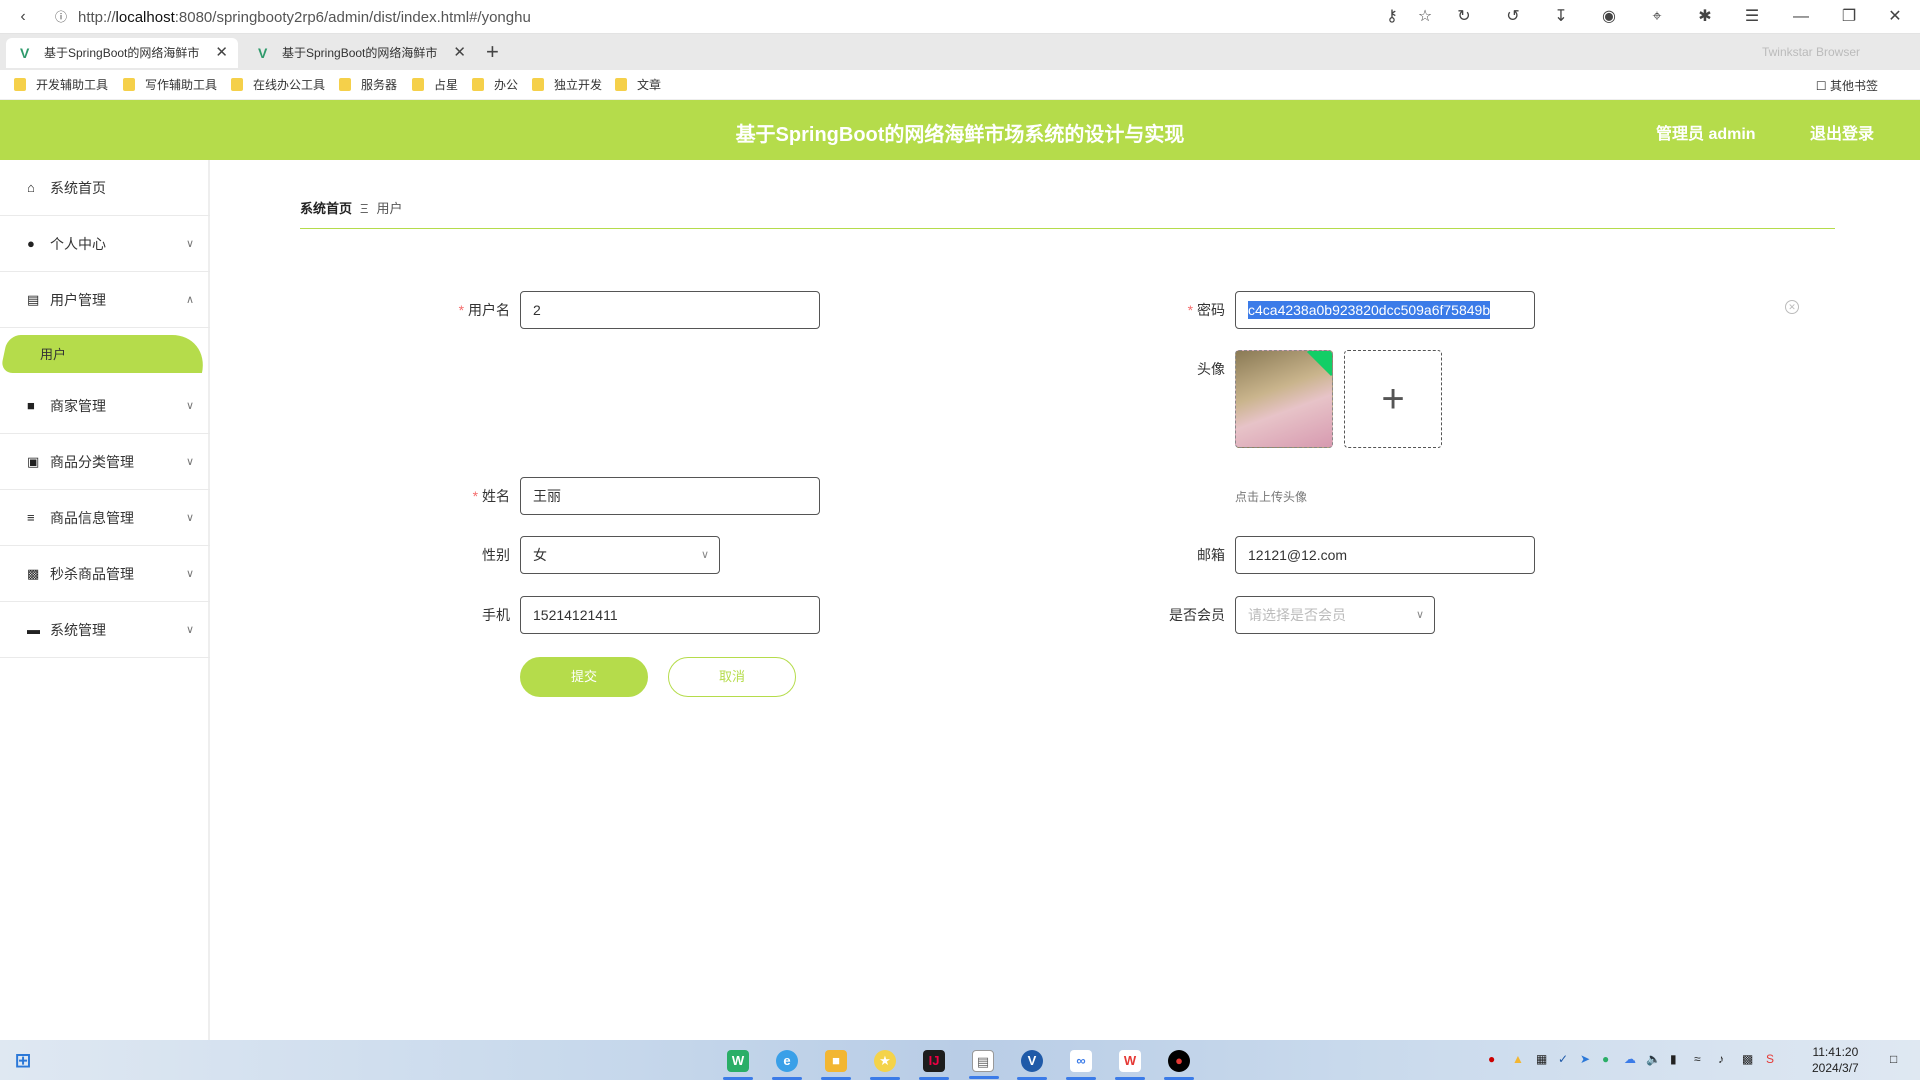 Image resolution: width=1920 pixels, height=1080 pixels. What do you see at coordinates (1697, 1059) in the screenshot?
I see `wifi-icon: ≈` at bounding box center [1697, 1059].